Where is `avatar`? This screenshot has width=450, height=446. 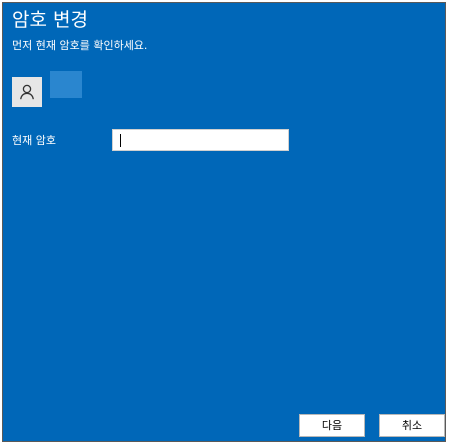 avatar is located at coordinates (27, 92).